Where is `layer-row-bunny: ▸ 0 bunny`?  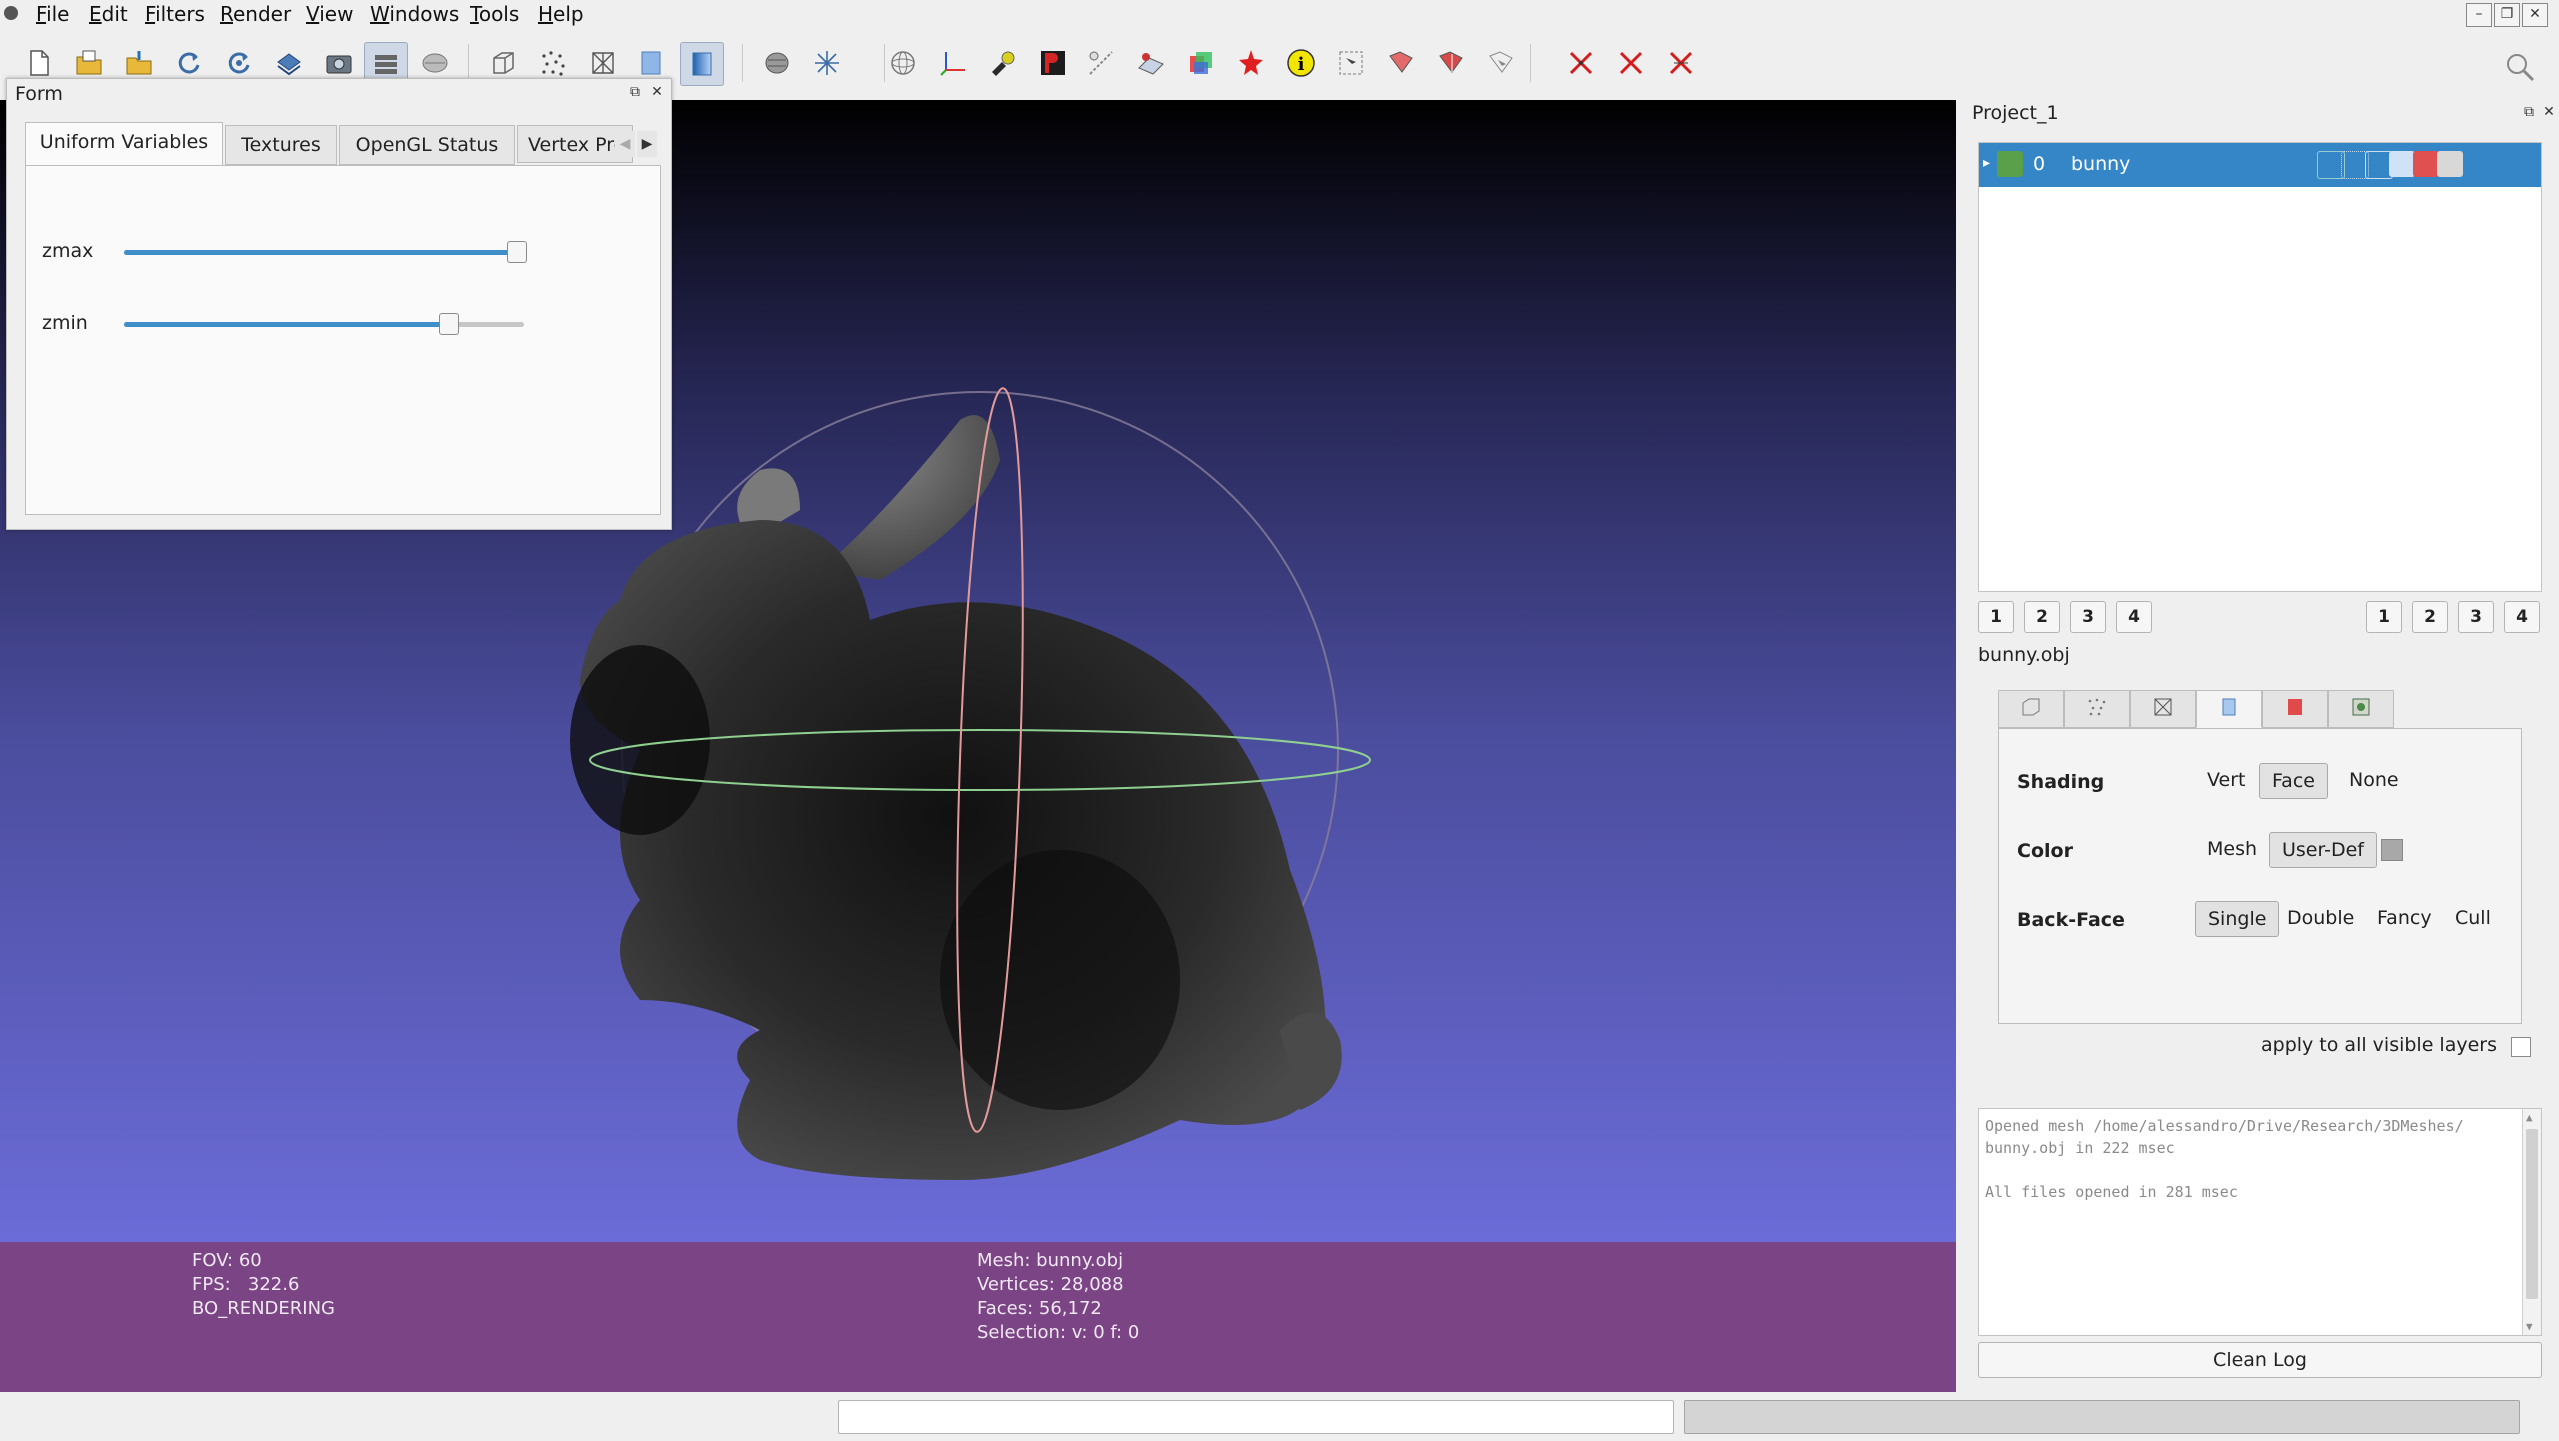 layer-row-bunny: ▸ 0 bunny is located at coordinates (2260, 165).